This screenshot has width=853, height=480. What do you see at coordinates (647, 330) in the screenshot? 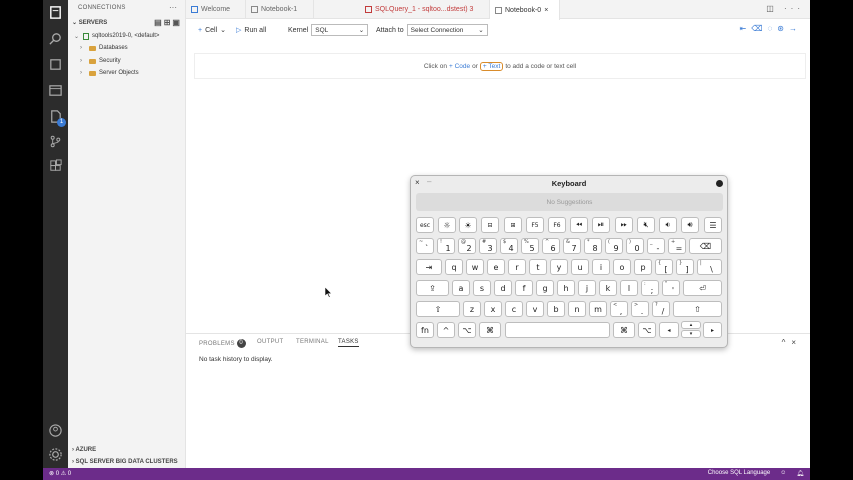
I see `key-option-right: ⌥` at bounding box center [647, 330].